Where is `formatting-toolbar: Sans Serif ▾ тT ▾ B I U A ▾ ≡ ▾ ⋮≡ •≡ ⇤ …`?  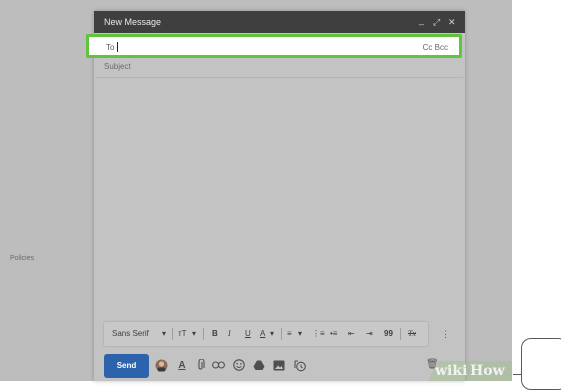
formatting-toolbar: Sans Serif ▾ тT ▾ B I U A ▾ ≡ ▾ ⋮≡ •≡ ⇤ … is located at coordinates (266, 334).